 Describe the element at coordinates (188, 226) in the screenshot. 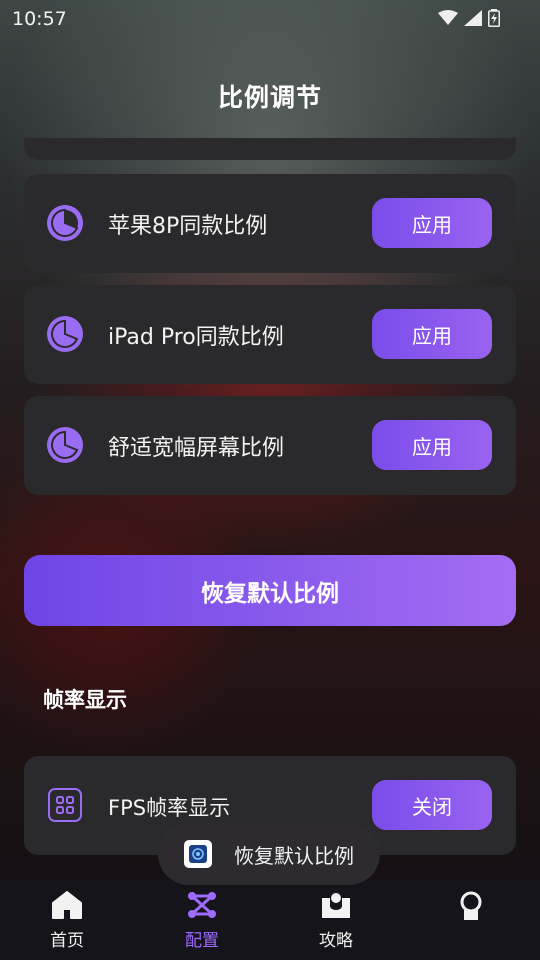

I see `ratio-label: 苹果8P同款比例` at that location.